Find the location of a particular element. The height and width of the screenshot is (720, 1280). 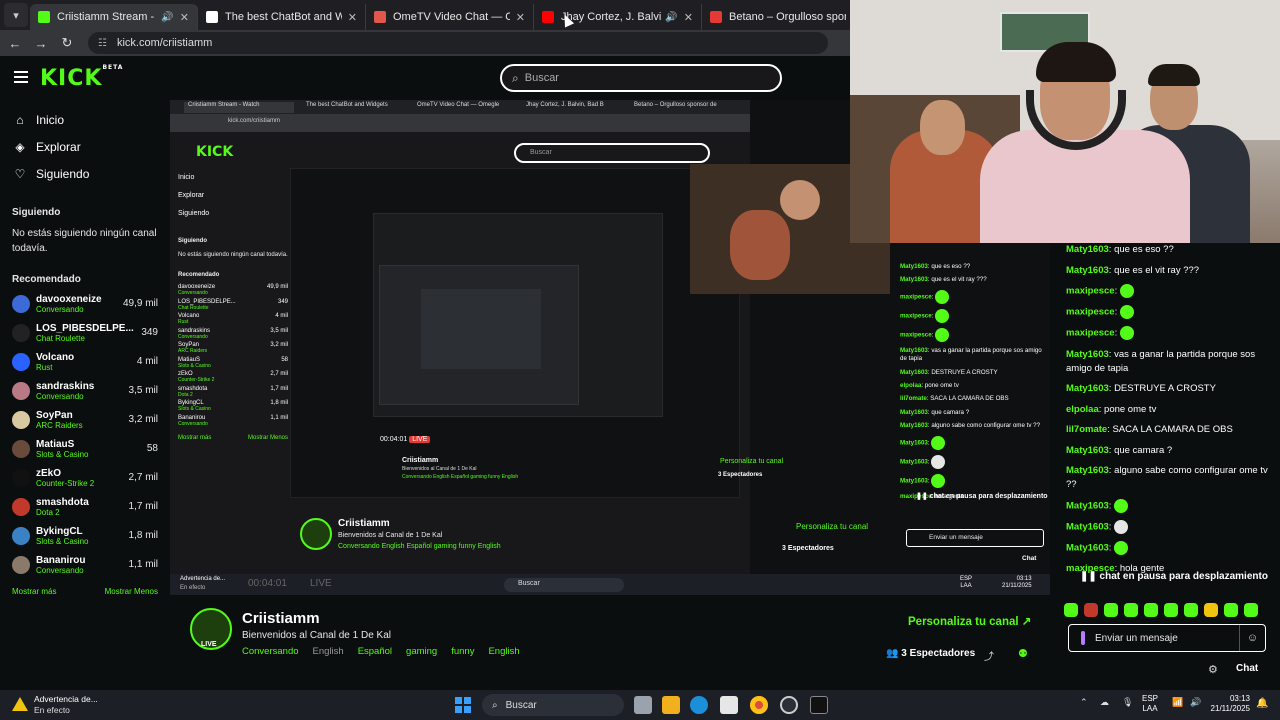

personalize-button: Personaliza tu canal ↗ is located at coordinates (969, 621).